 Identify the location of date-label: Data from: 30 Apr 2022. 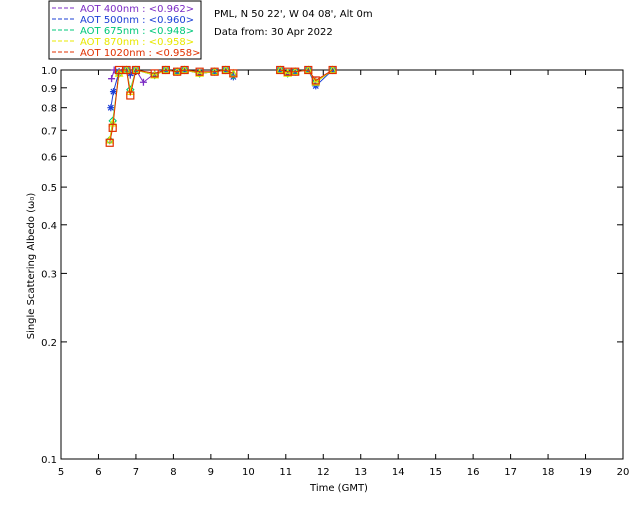
(273, 32).